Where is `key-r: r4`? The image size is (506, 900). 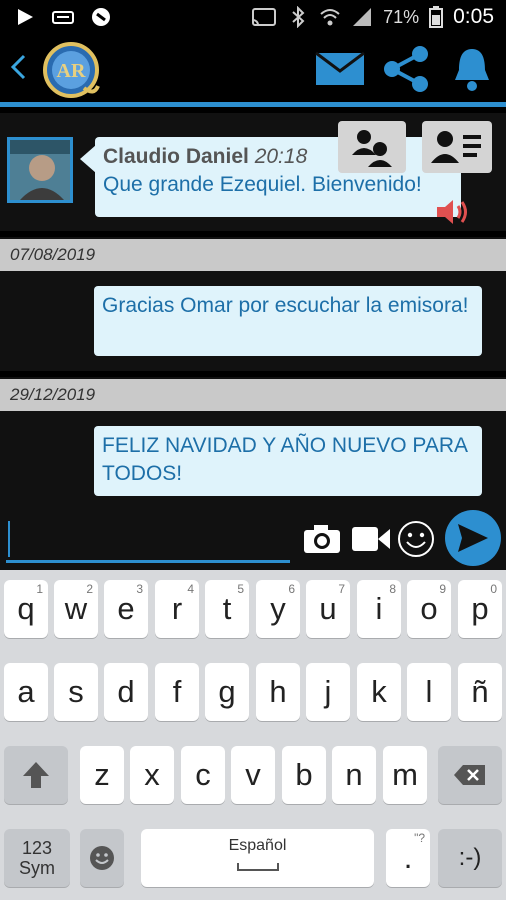
key-r: r4 is located at coordinates (177, 609).